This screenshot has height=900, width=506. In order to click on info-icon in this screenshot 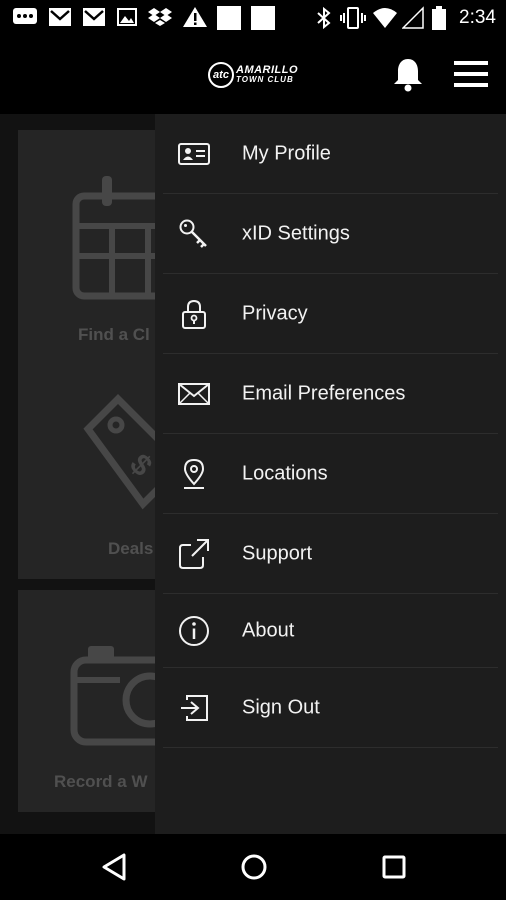, I will do `click(194, 630)`.